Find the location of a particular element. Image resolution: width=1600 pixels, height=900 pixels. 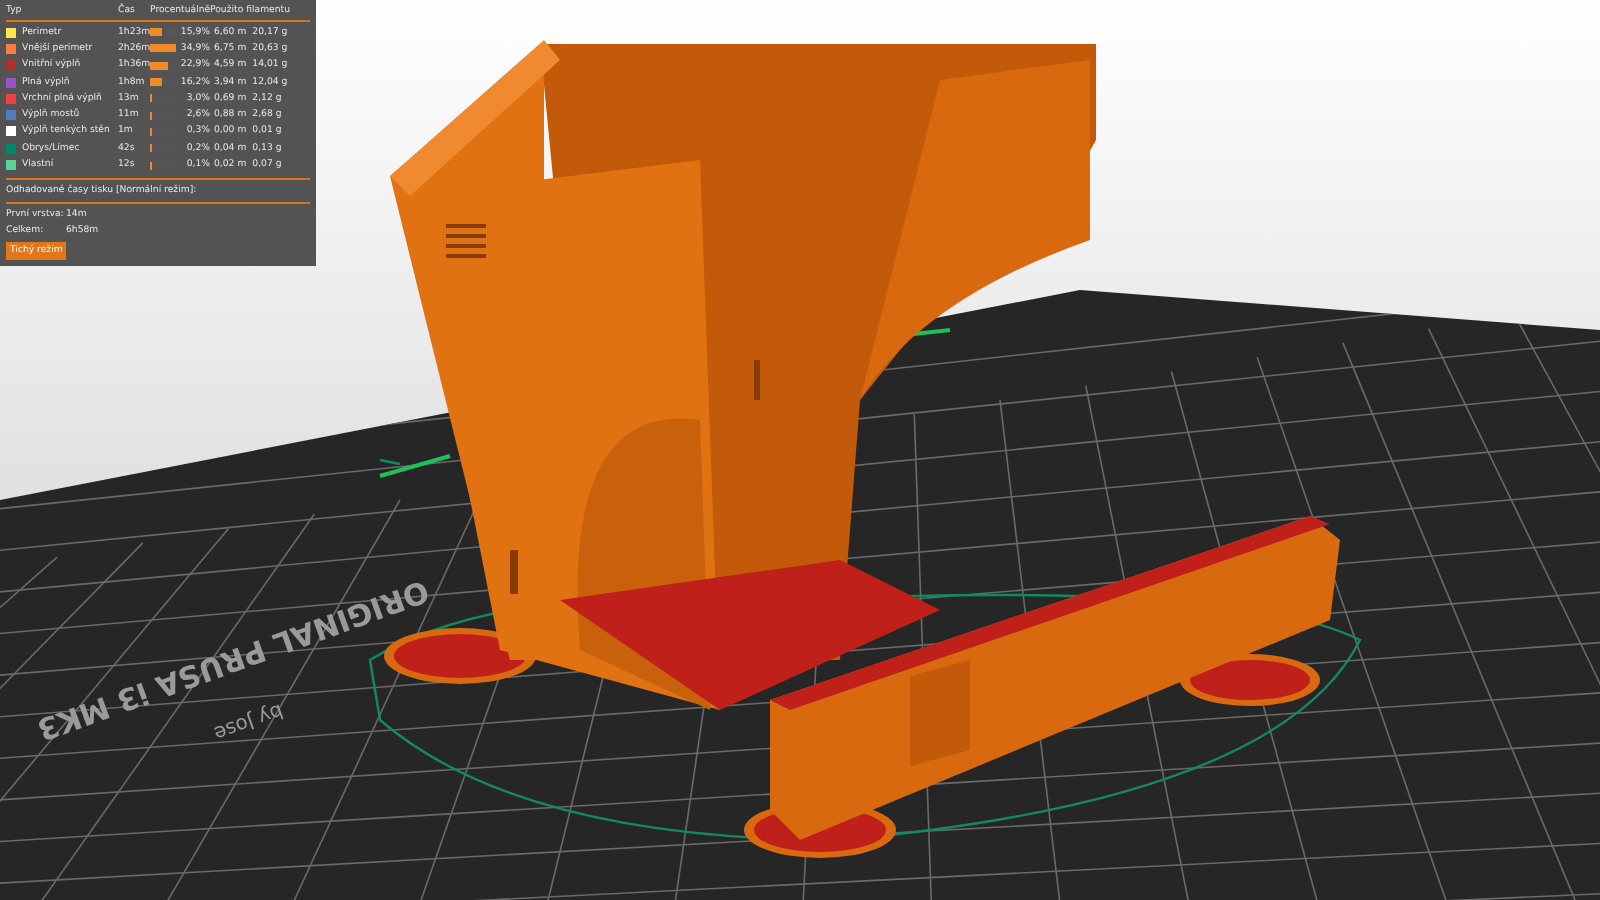

bed-byline-label: by Jose is located at coordinates (248, 721).